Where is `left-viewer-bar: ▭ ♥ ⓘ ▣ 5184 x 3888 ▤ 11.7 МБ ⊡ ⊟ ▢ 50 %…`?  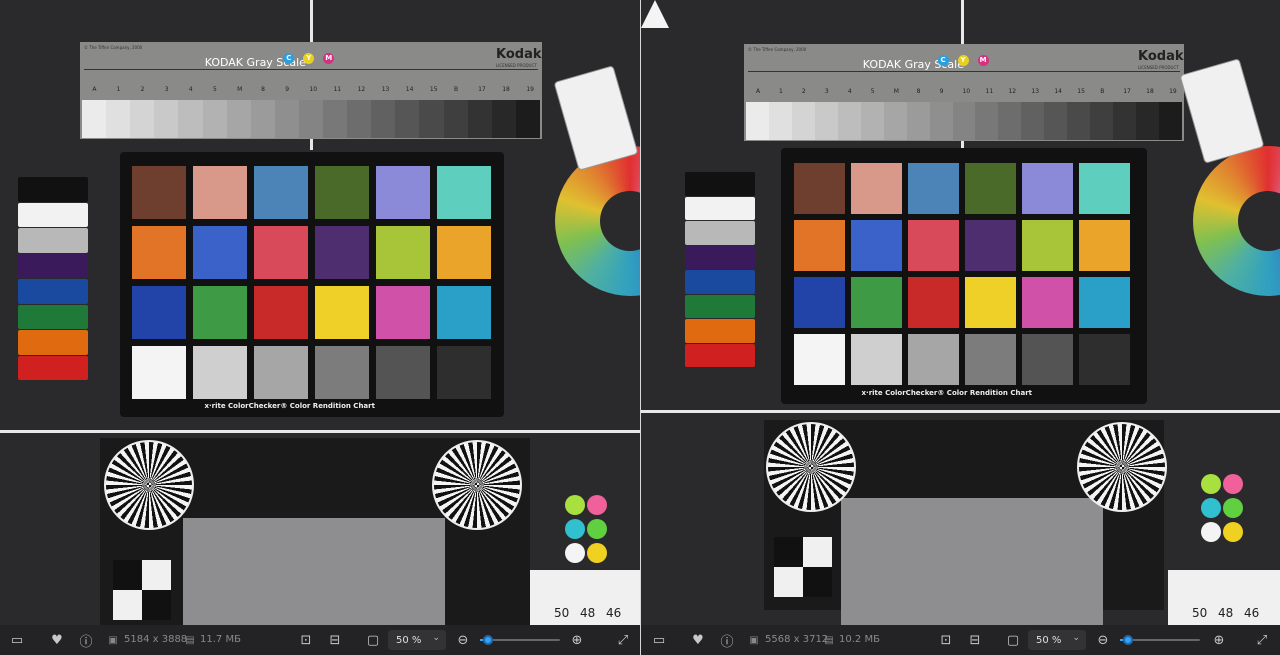
left-viewer-bar: ▭ ♥ ⓘ ▣ 5184 x 3888 ▤ 11.7 МБ ⊡ ⊟ ▢ 50 %… is located at coordinates (320, 640).